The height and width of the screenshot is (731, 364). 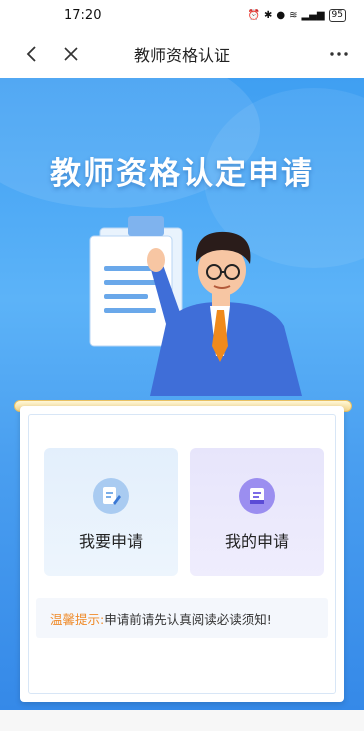 I want to click on apply-button: 我要申请, so click(x=111, y=512).